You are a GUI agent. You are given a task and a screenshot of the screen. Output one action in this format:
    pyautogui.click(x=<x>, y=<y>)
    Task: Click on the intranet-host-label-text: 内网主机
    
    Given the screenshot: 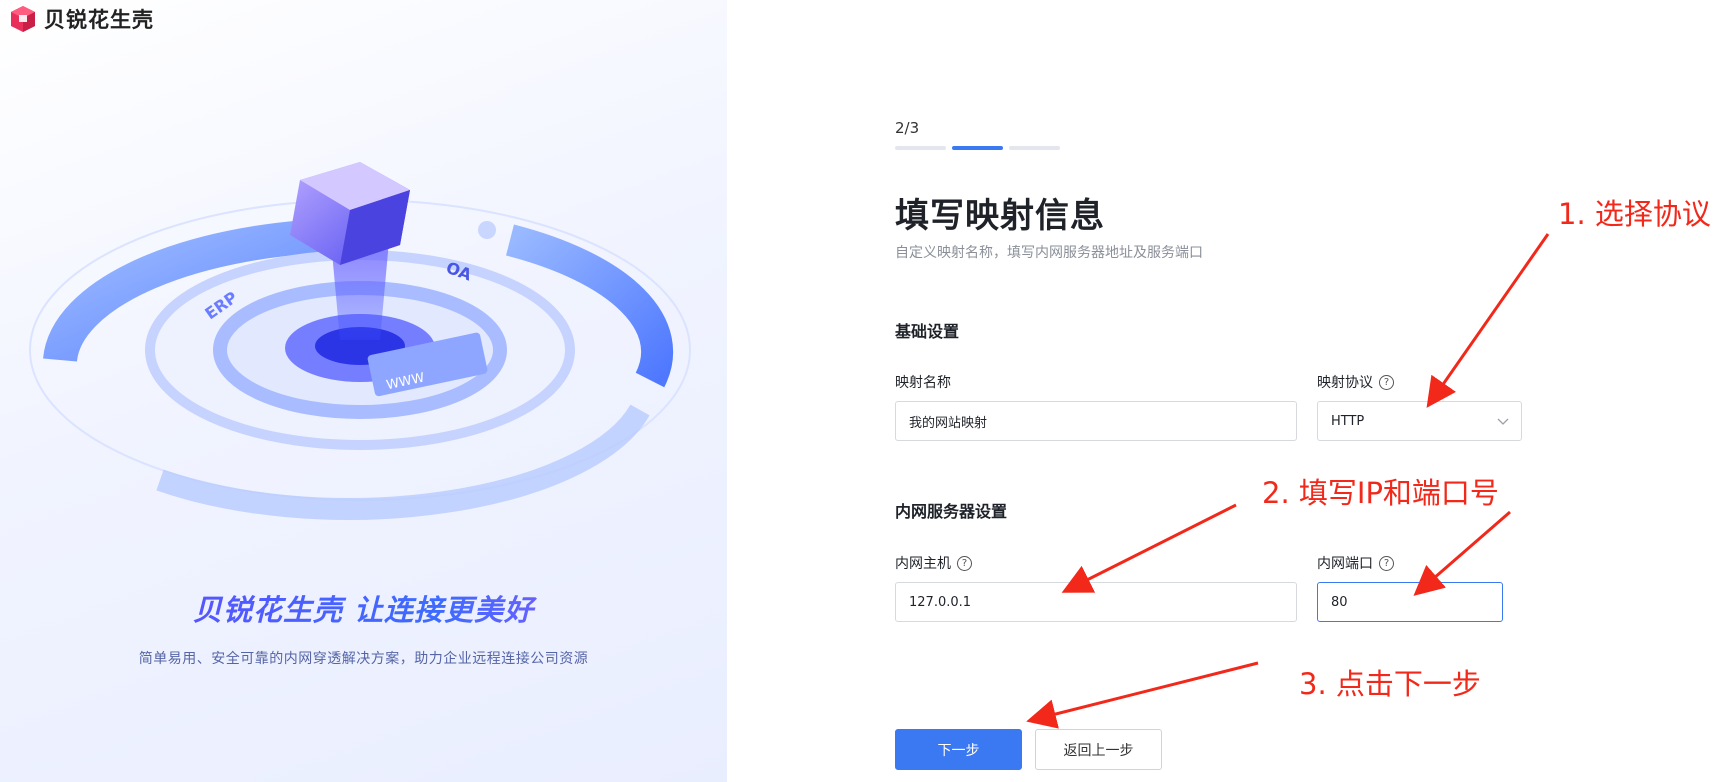 What is the action you would take?
    pyautogui.click(x=923, y=564)
    